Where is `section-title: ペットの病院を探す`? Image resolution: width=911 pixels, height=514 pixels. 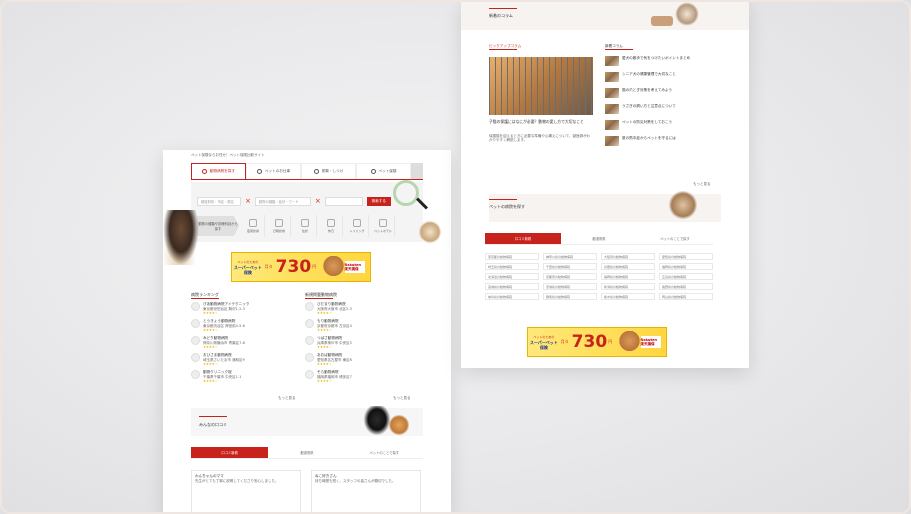
section-title: ペットの病院を探す is located at coordinates (507, 206).